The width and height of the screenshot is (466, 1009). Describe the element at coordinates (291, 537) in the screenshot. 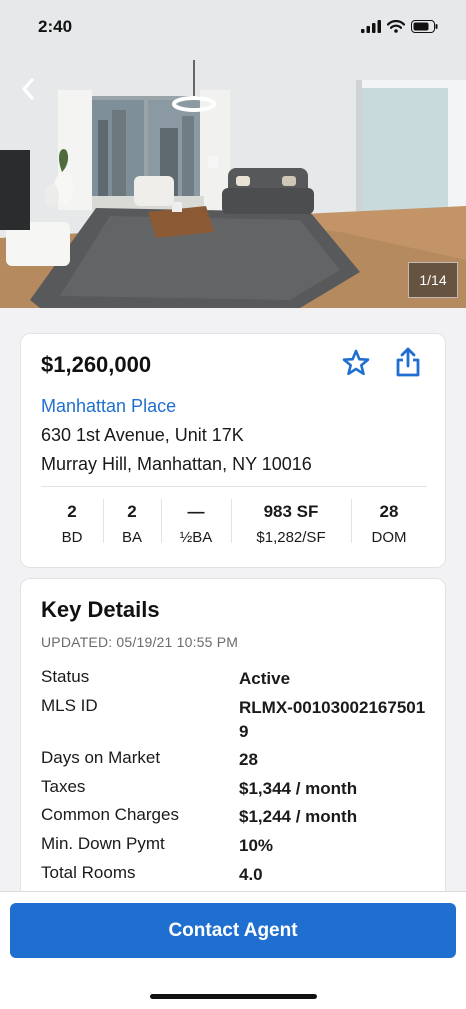

I see `stat-label: $1,282/SF` at that location.